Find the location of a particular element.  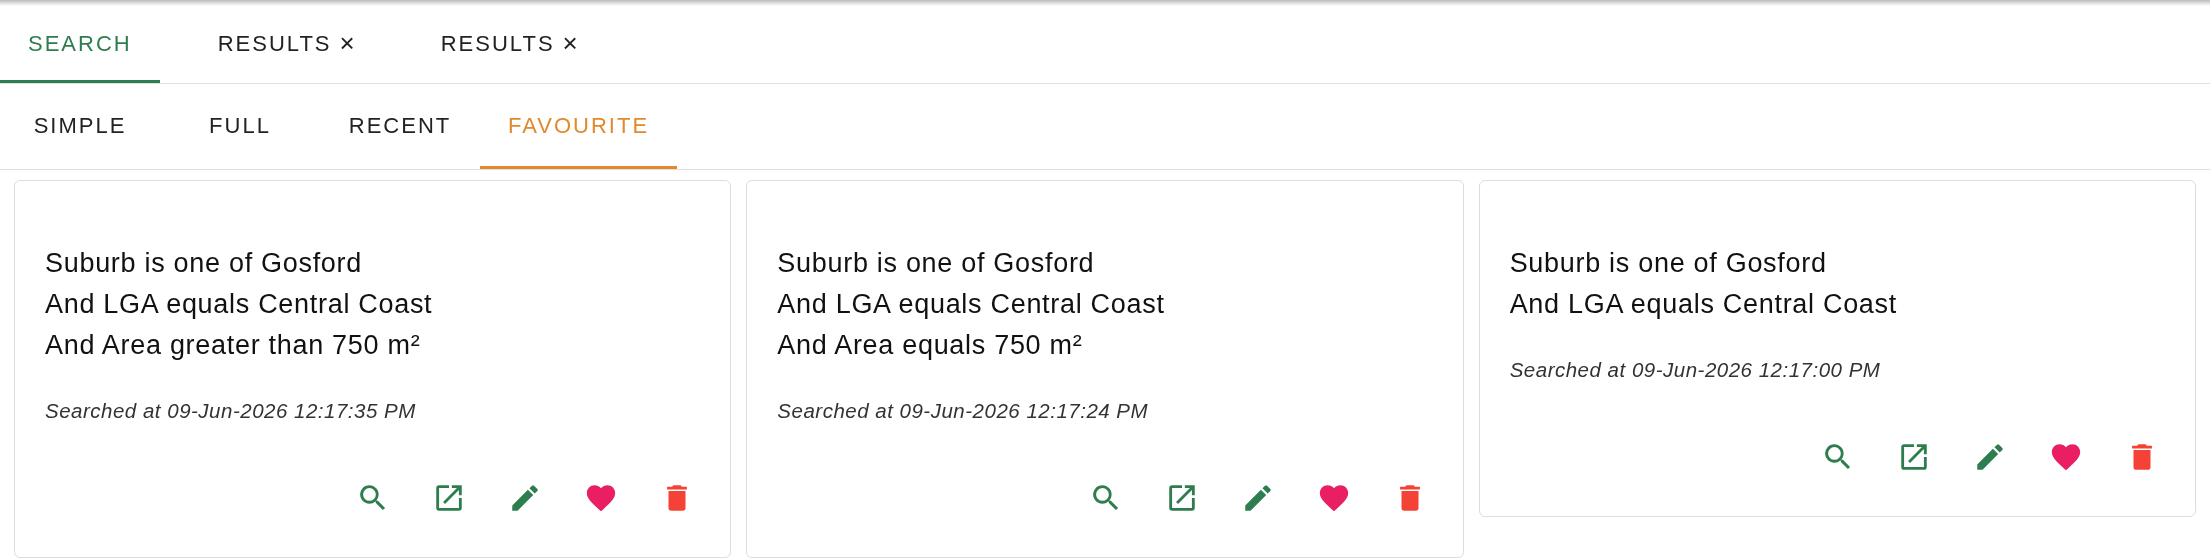

tab: FULL is located at coordinates (240, 126).